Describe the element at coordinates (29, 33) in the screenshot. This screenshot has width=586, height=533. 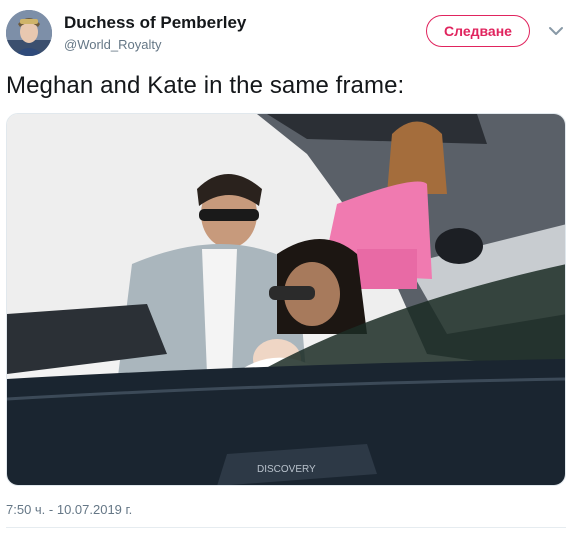
I see `avatar` at that location.